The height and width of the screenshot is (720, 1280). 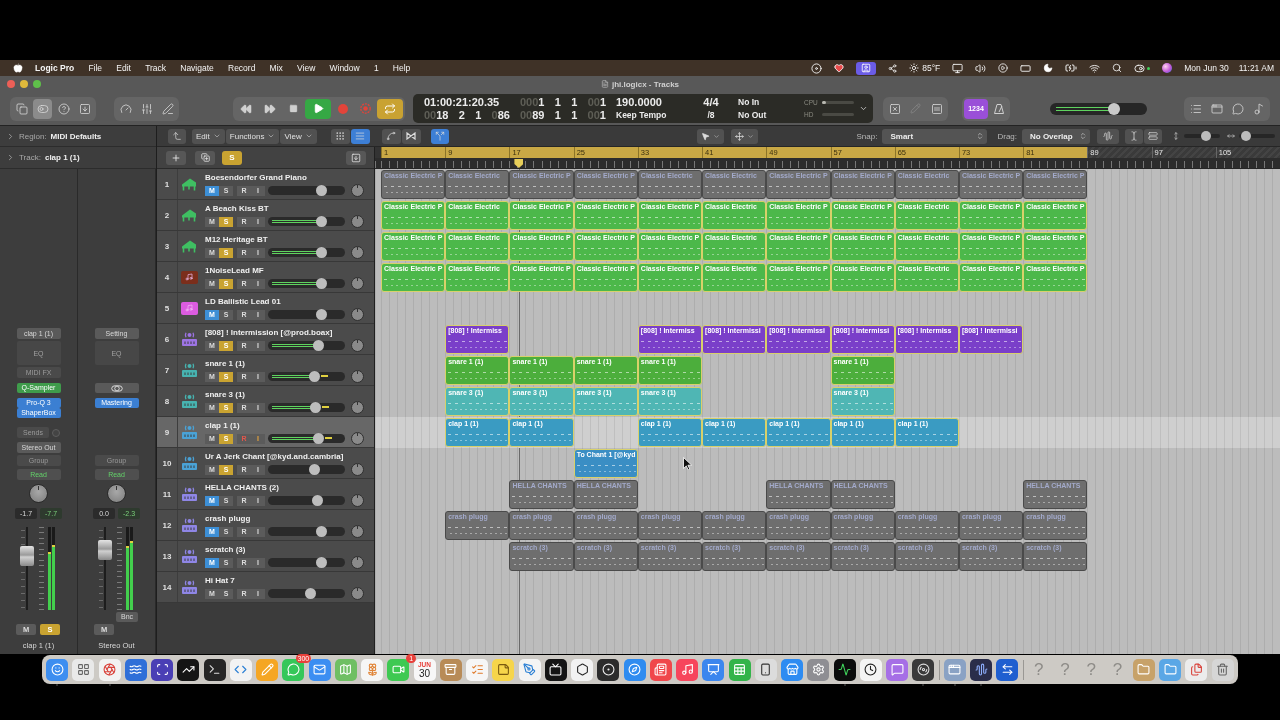 What do you see at coordinates (276, 68) in the screenshot?
I see `menu-item: Mix` at bounding box center [276, 68].